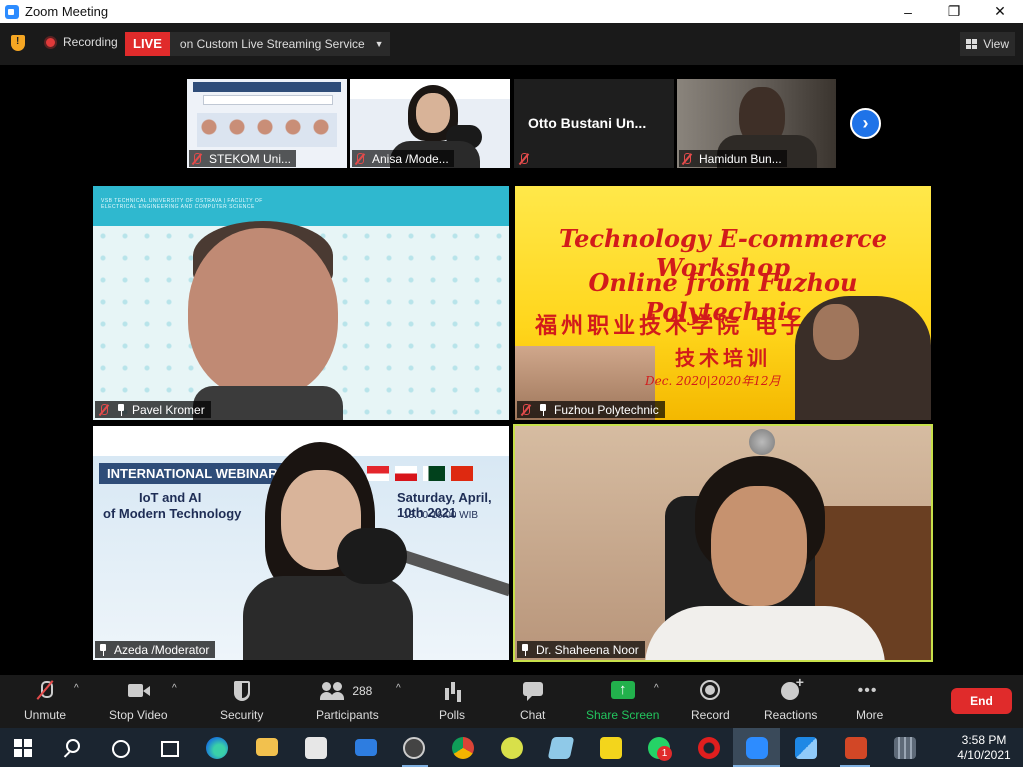  I want to click on unmute-button: Unmute, so click(45, 701).